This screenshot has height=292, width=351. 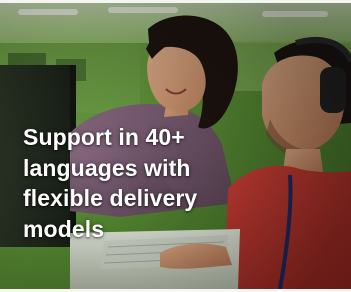 I want to click on headline-line-3: flexible delivery, so click(x=110, y=198).